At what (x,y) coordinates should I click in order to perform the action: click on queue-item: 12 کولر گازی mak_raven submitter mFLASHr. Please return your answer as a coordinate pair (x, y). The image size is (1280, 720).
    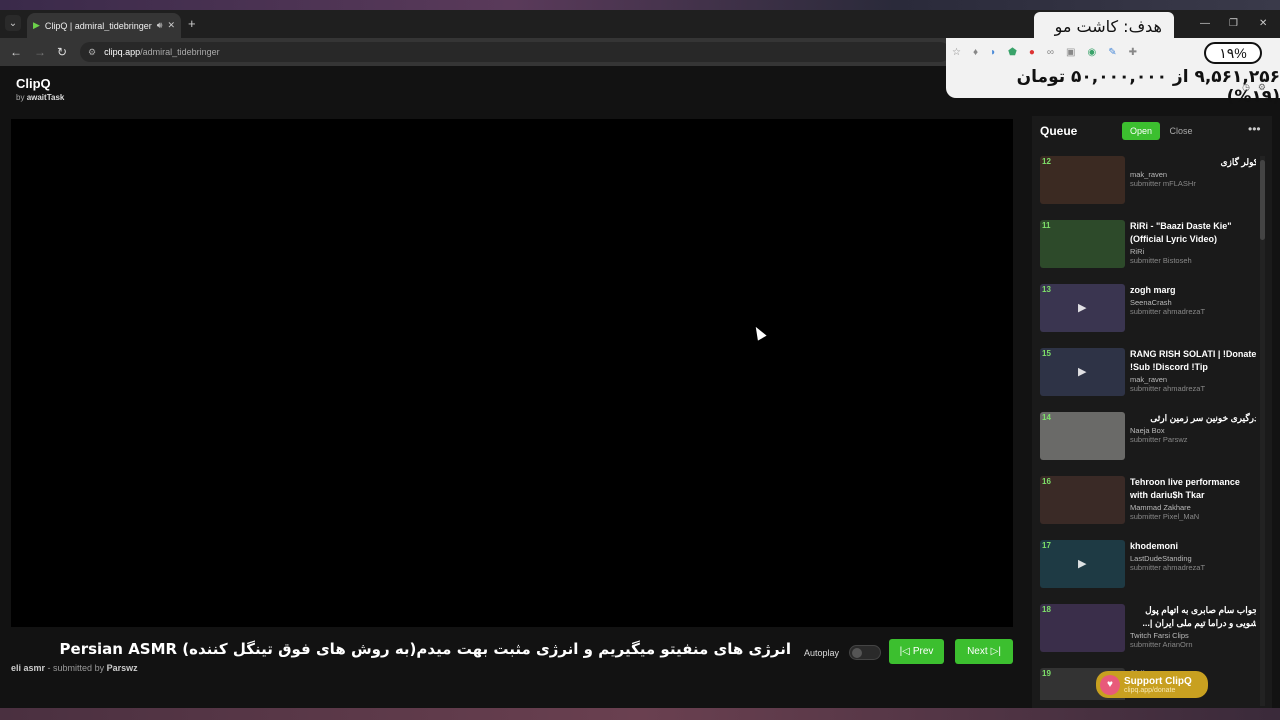
    Looking at the image, I should click on (1148, 182).